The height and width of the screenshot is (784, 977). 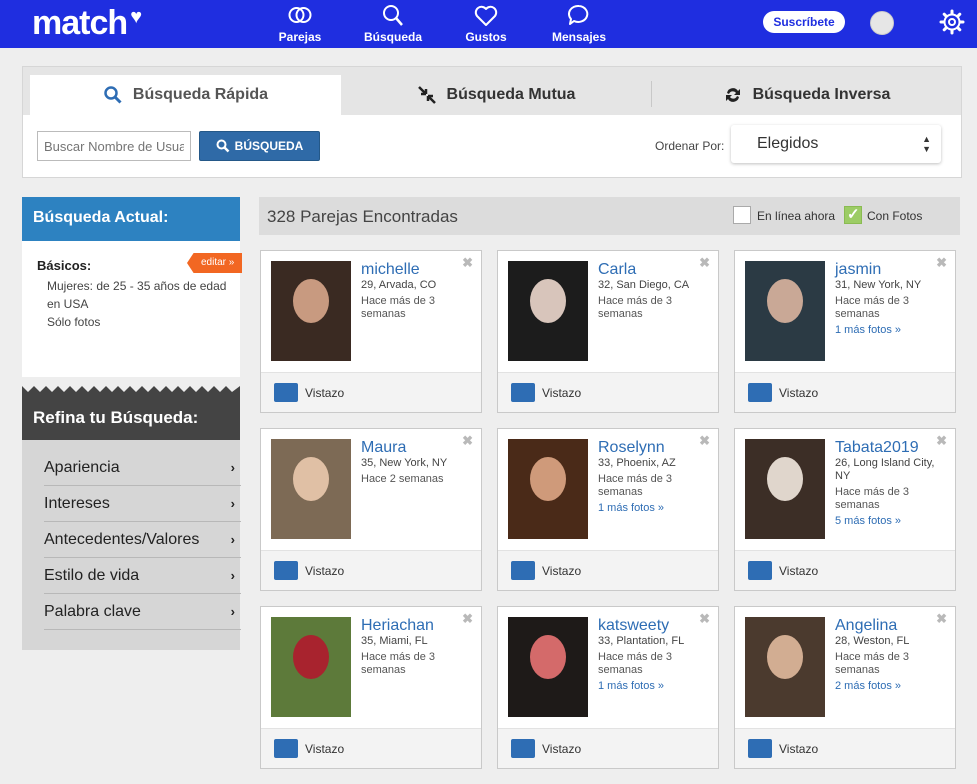 I want to click on profile-name: Carla, so click(x=617, y=270).